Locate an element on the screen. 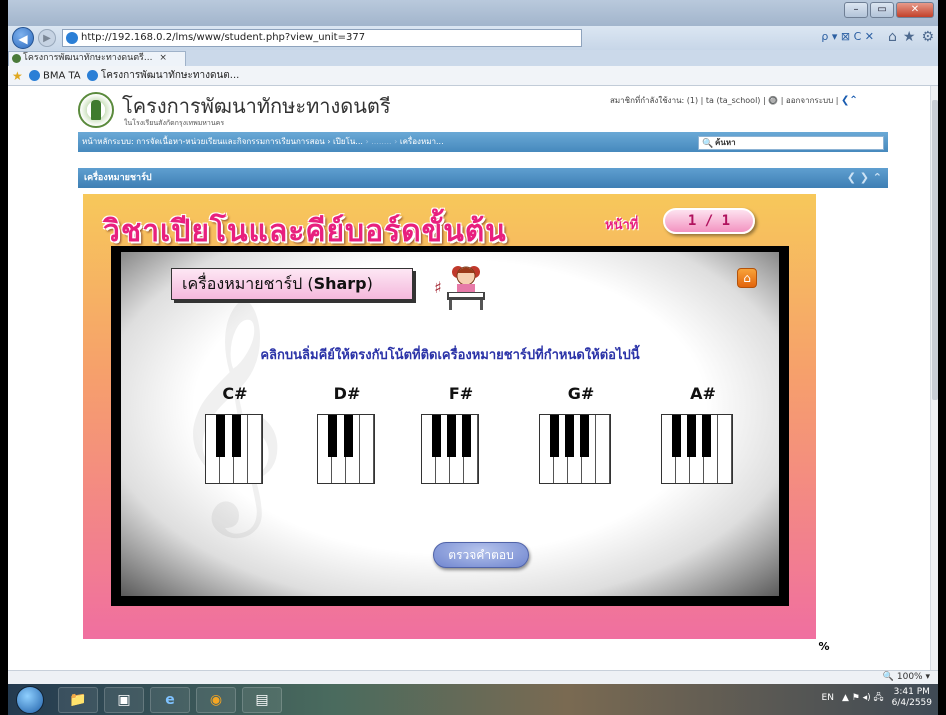 The width and height of the screenshot is (946, 715). note-label-f-sharp: F# is located at coordinates (461, 393).